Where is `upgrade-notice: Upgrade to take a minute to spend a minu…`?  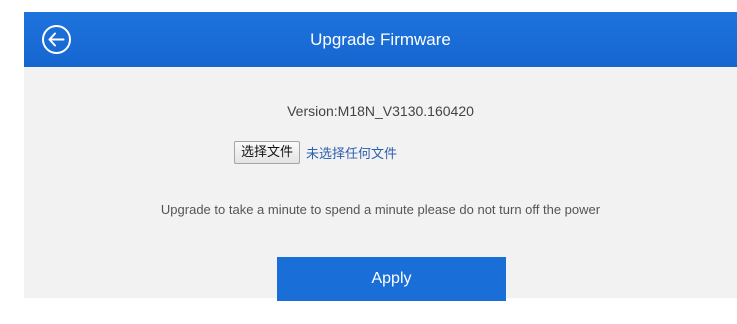 upgrade-notice: Upgrade to take a minute to spend a minu… is located at coordinates (380, 209).